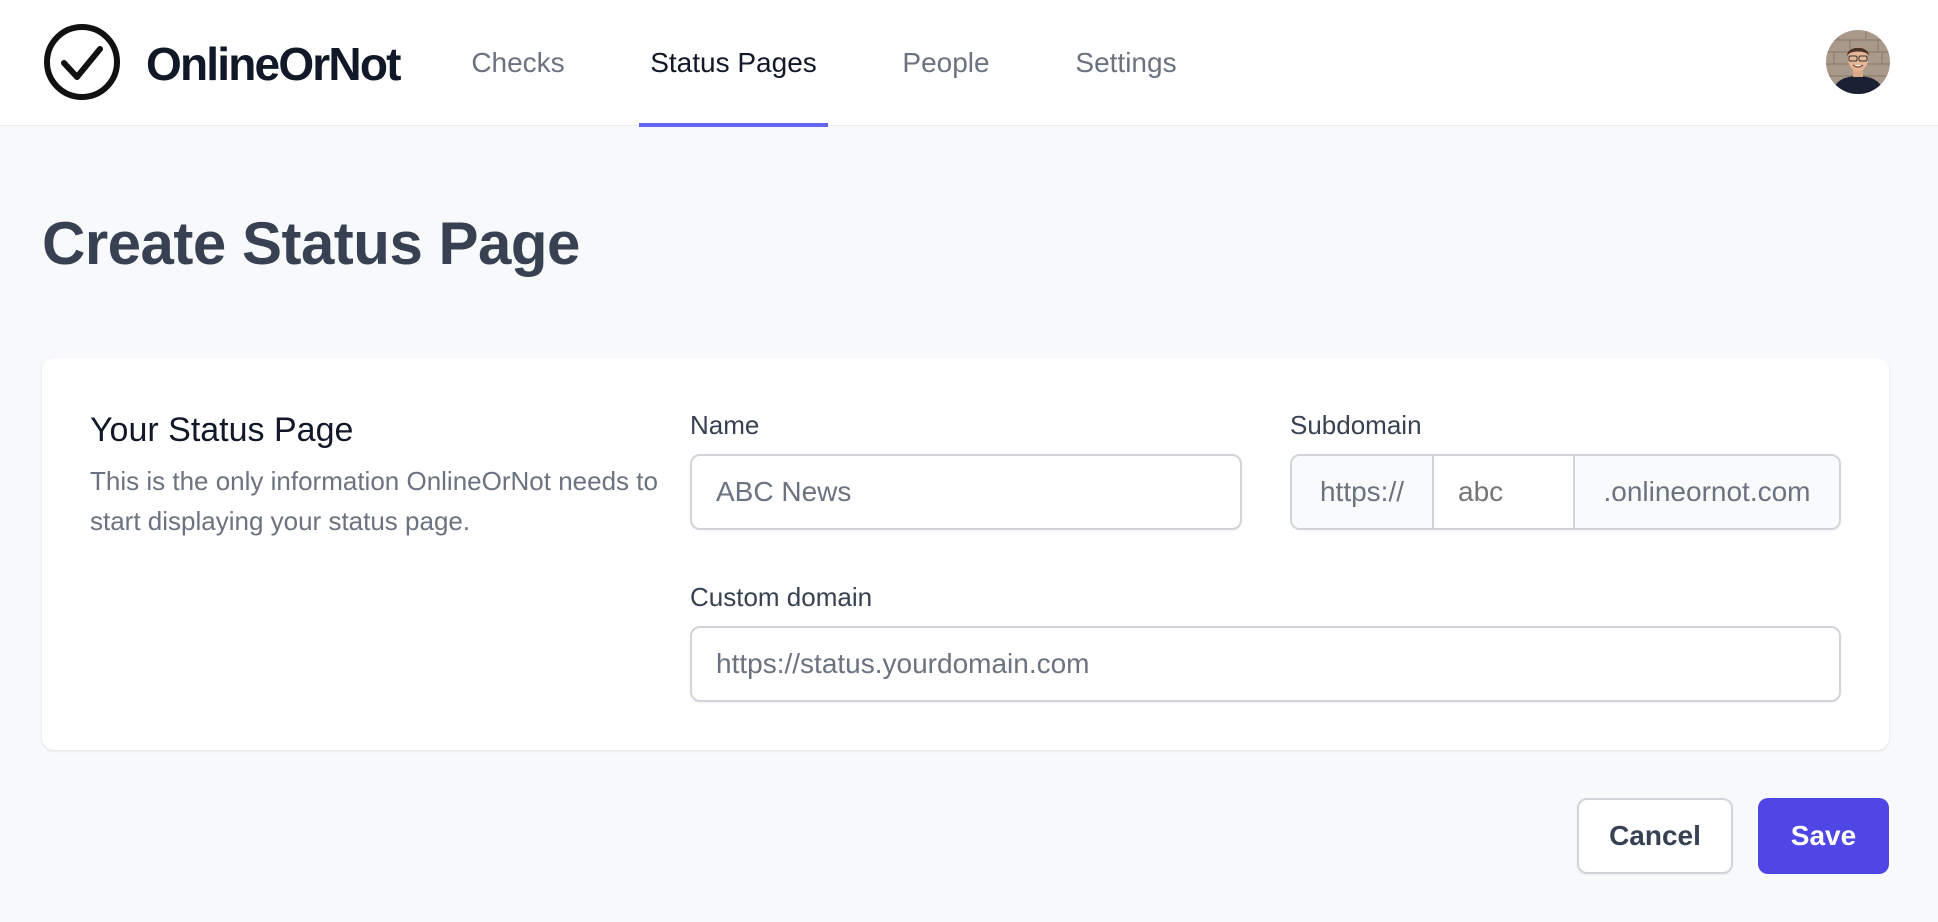 The width and height of the screenshot is (1938, 922). Describe the element at coordinates (1356, 425) in the screenshot. I see `subdomain-label: Subdomain` at that location.